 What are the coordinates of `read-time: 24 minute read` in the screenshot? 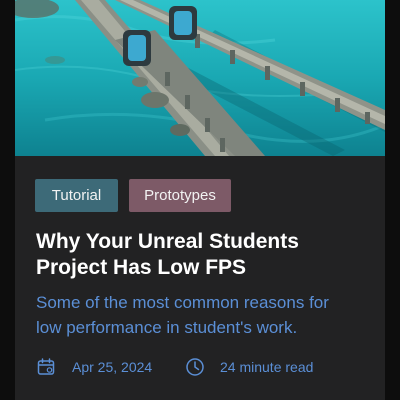 It's located at (267, 367).